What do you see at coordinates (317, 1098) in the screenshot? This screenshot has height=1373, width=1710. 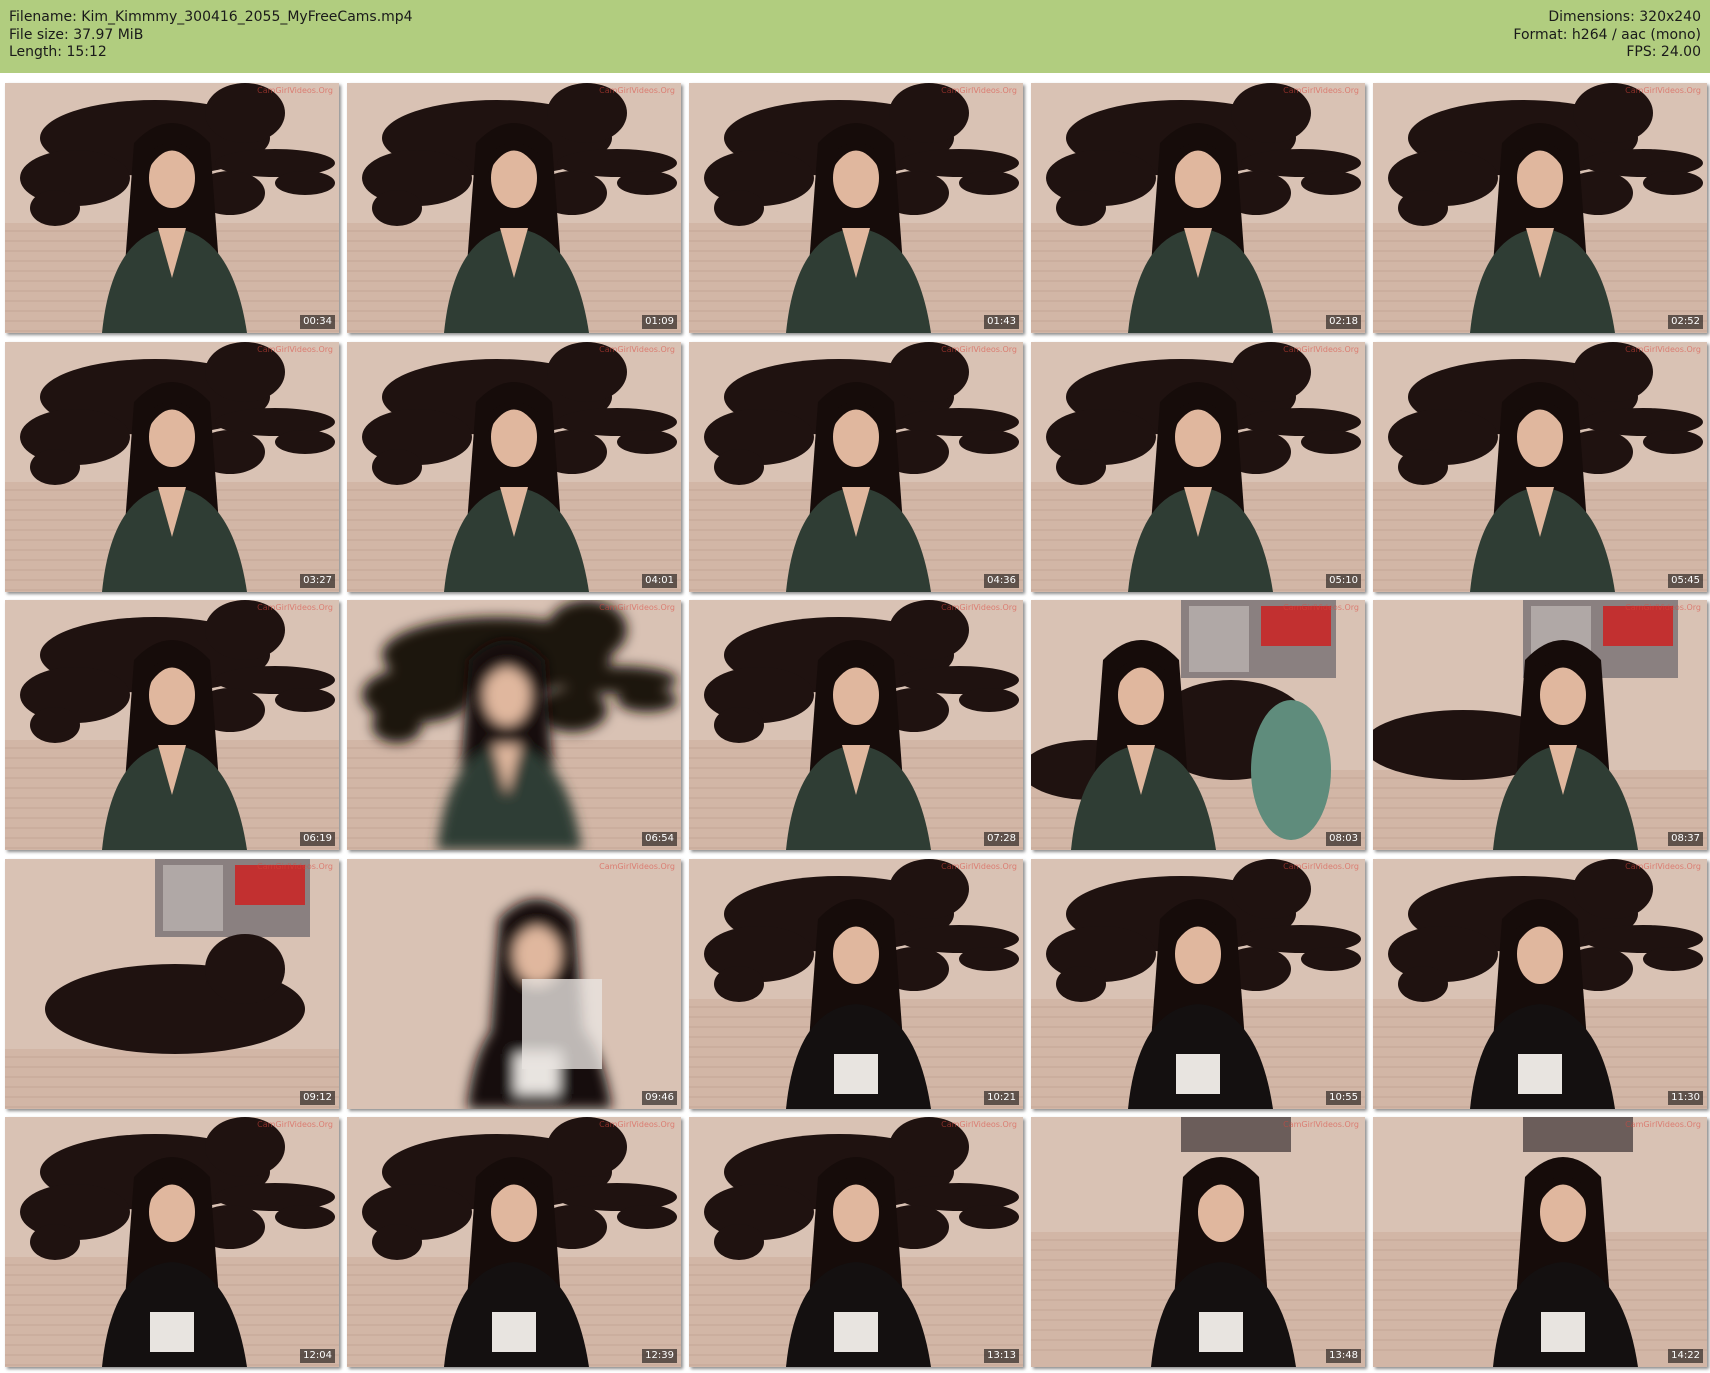 I see `timestamp-label: 09:12` at bounding box center [317, 1098].